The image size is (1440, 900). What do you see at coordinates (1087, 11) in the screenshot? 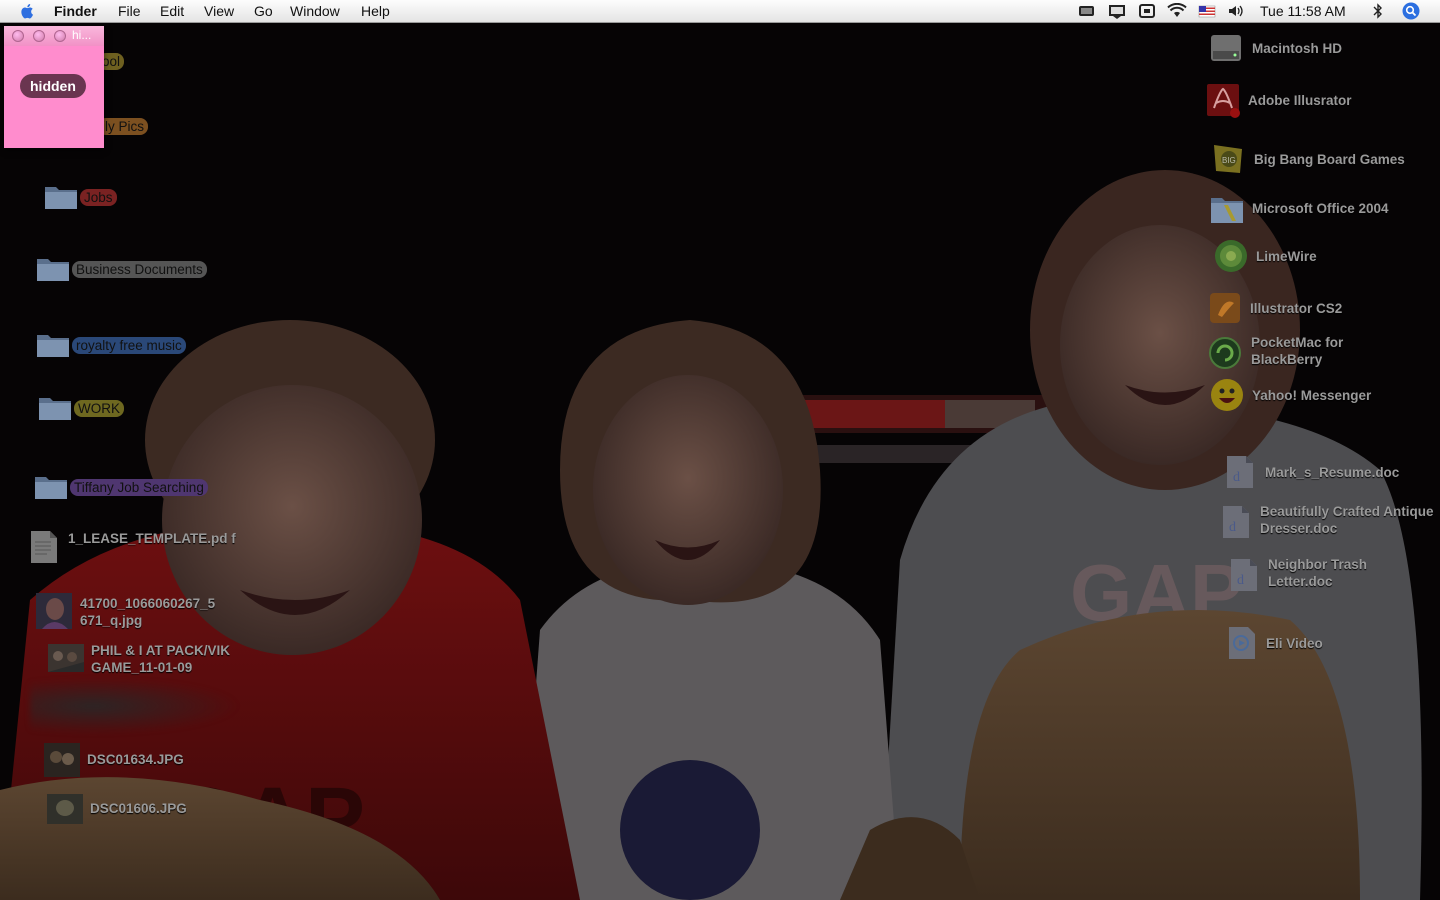
I see `battery-icon` at bounding box center [1087, 11].